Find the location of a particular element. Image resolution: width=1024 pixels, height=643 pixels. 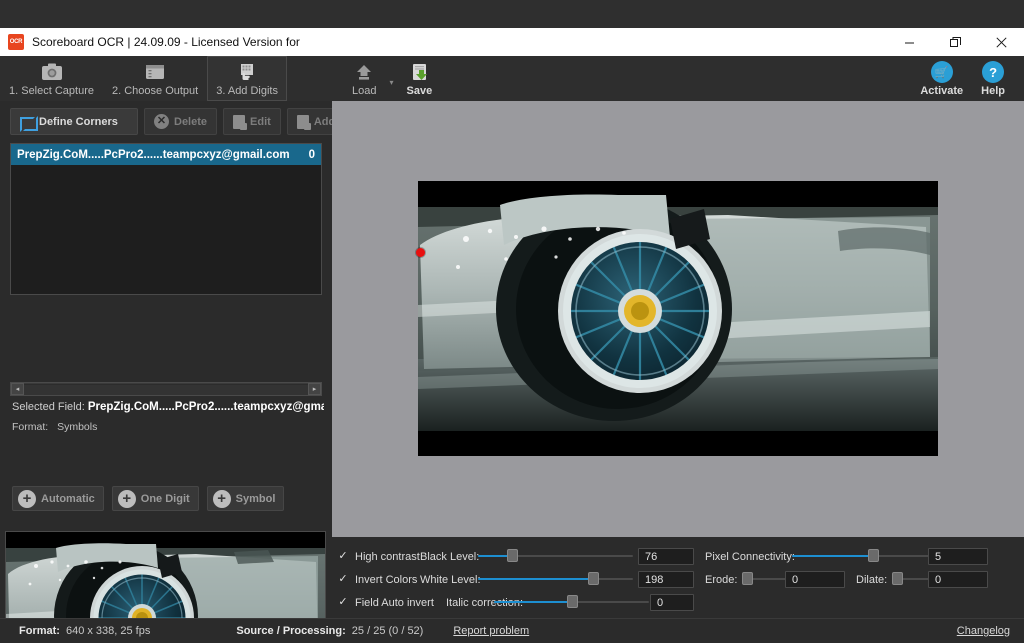

edit-field-button: Edit is located at coordinates (252, 121).